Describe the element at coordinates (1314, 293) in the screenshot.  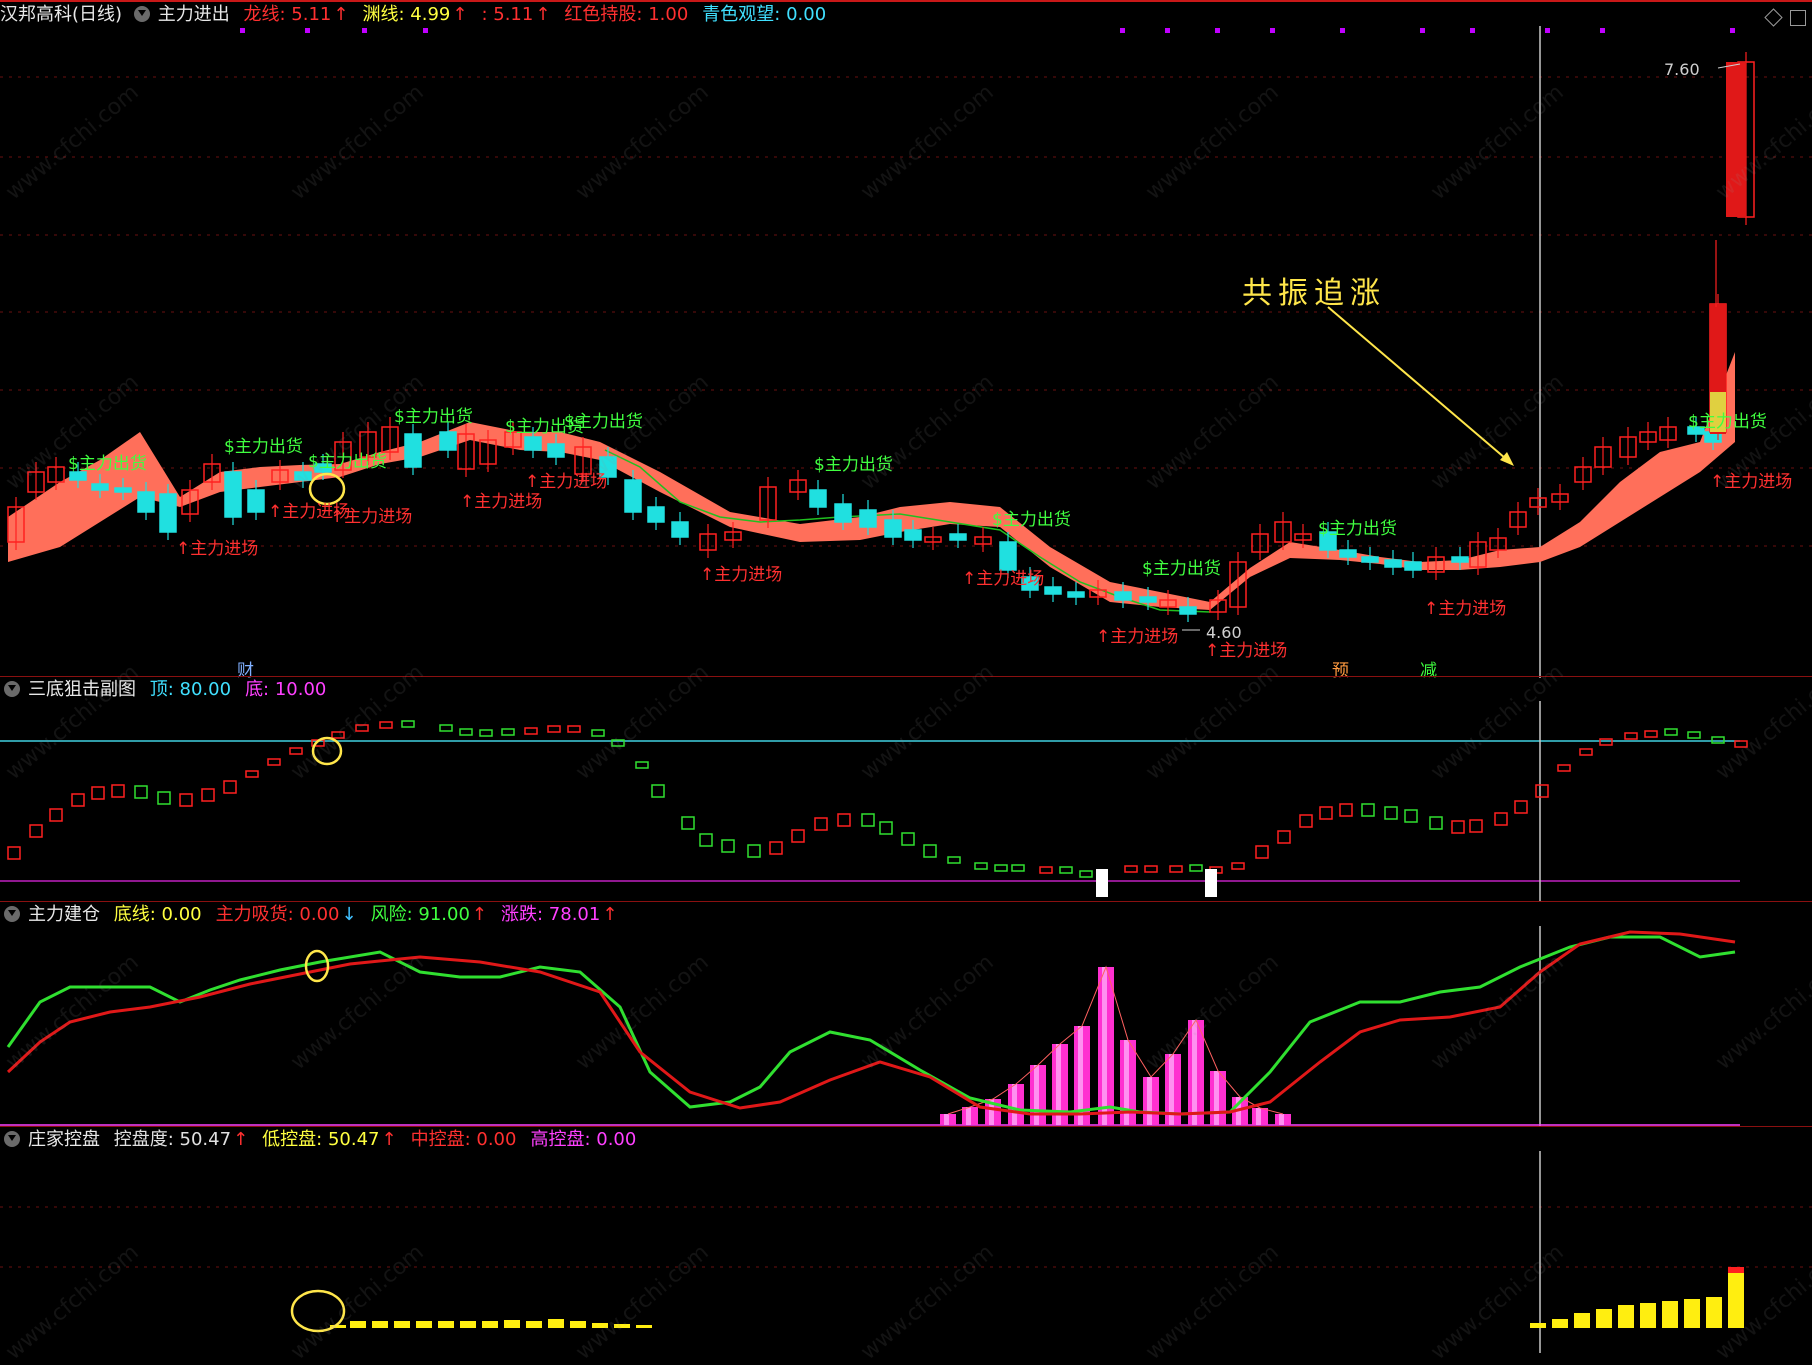
I see `annotation-text: 共振追涨` at that location.